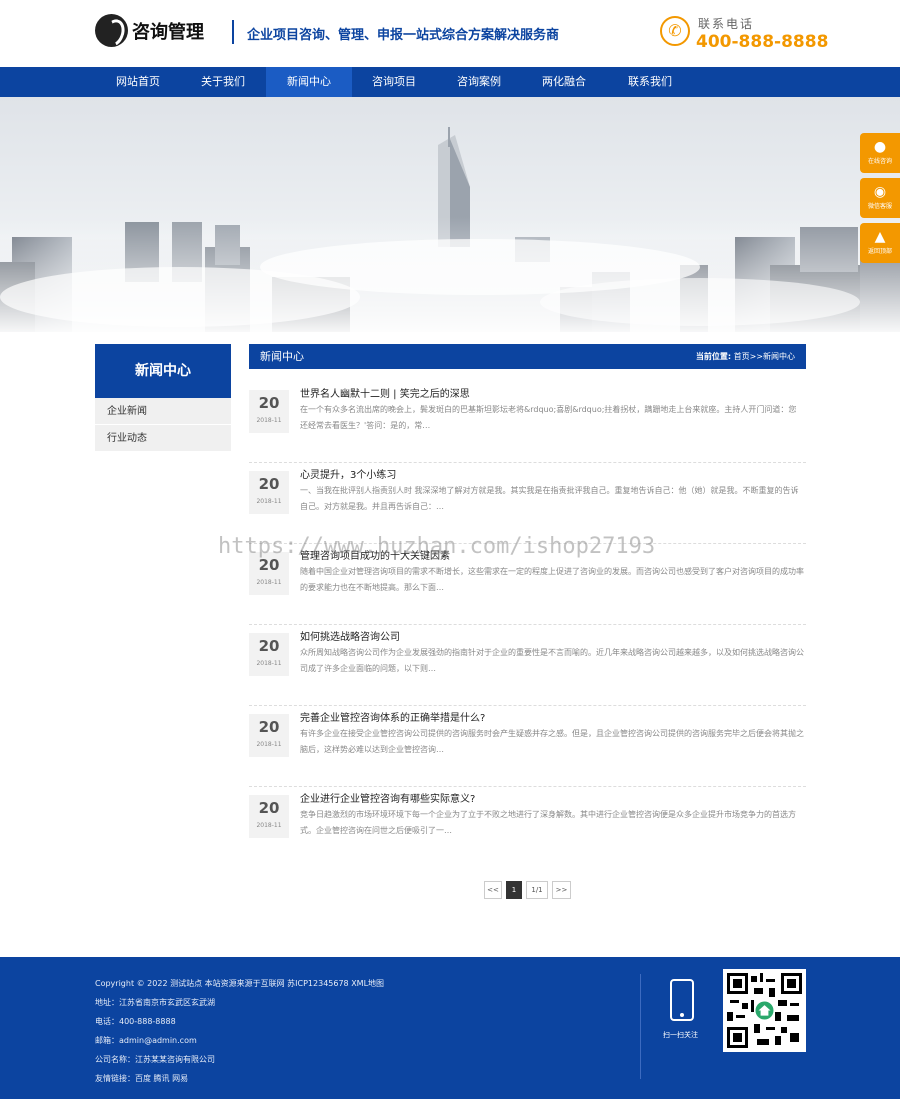 The image size is (900, 1099). What do you see at coordinates (163, 438) in the screenshot?
I see `sidebar-item-industry-news: 行业动态` at bounding box center [163, 438].